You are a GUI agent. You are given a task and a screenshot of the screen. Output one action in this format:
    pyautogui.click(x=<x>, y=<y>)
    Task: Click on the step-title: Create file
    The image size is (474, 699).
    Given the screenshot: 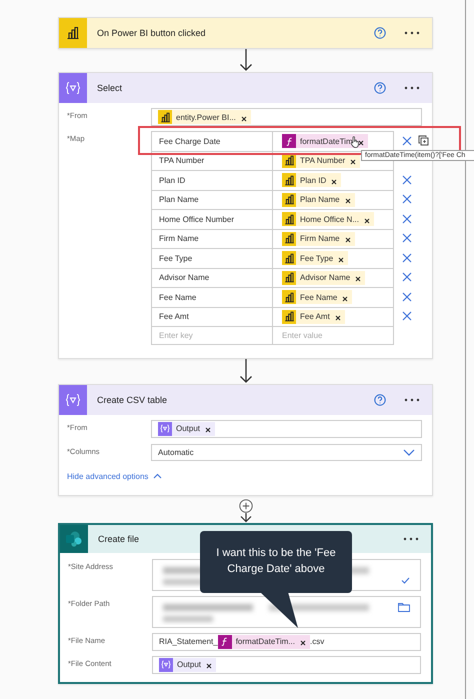 What is the action you would take?
    pyautogui.click(x=119, y=539)
    